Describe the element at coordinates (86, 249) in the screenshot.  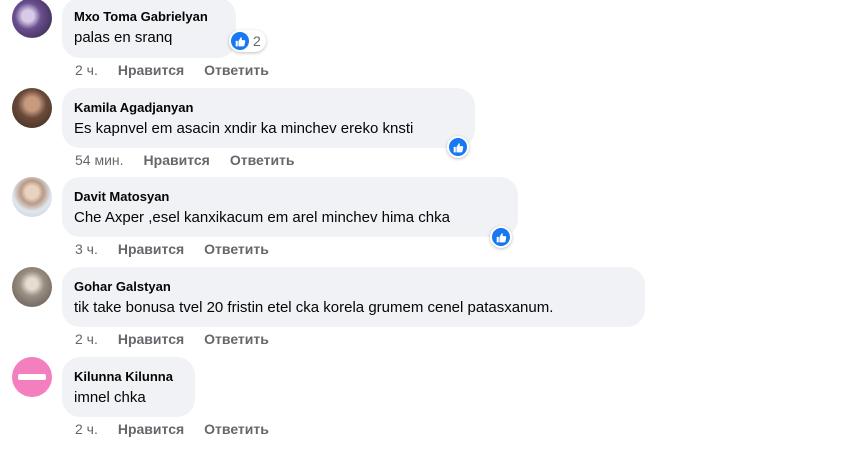
I see `comment-timestamp: 3 ч.` at that location.